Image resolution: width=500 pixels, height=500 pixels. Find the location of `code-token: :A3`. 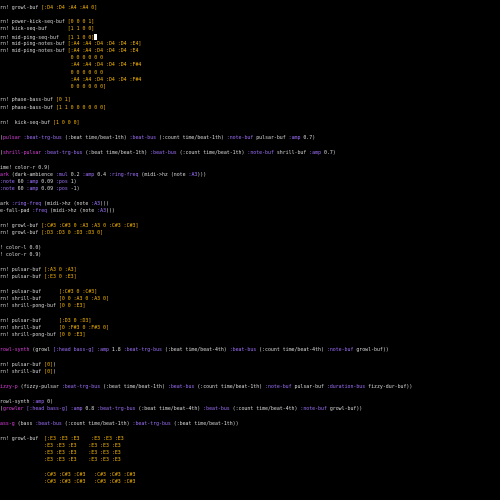

code-token: :A3 is located at coordinates (96, 204).